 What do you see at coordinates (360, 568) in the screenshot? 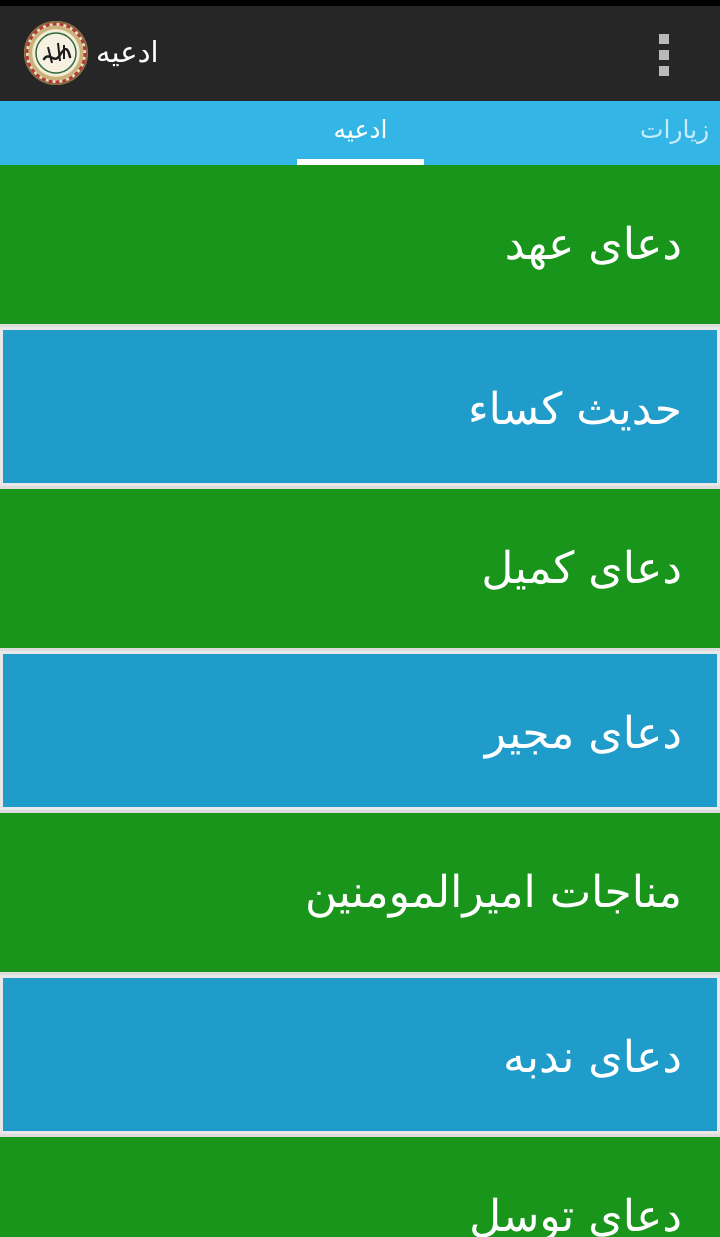
I see `list-item: دعای کمیل` at bounding box center [360, 568].